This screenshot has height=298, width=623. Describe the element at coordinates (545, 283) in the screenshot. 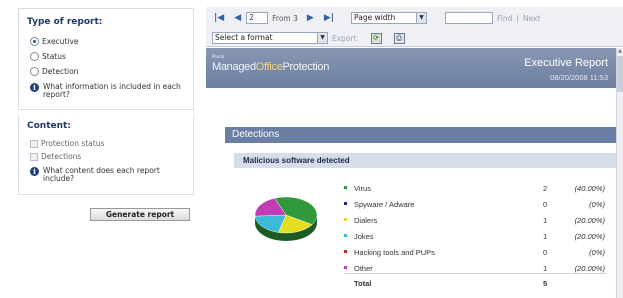

I see `total-count: 5` at that location.